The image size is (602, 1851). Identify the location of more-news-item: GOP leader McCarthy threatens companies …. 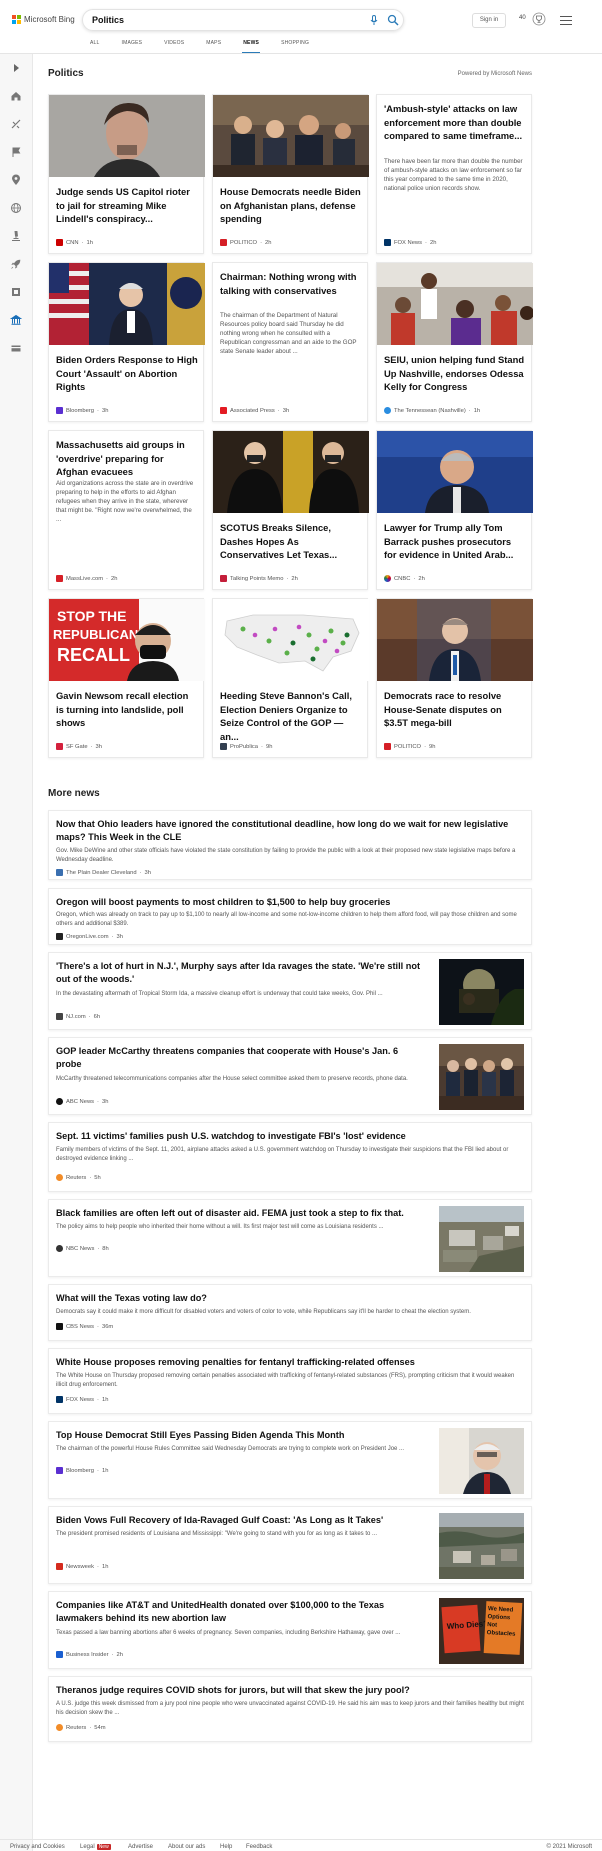
(290, 1076).